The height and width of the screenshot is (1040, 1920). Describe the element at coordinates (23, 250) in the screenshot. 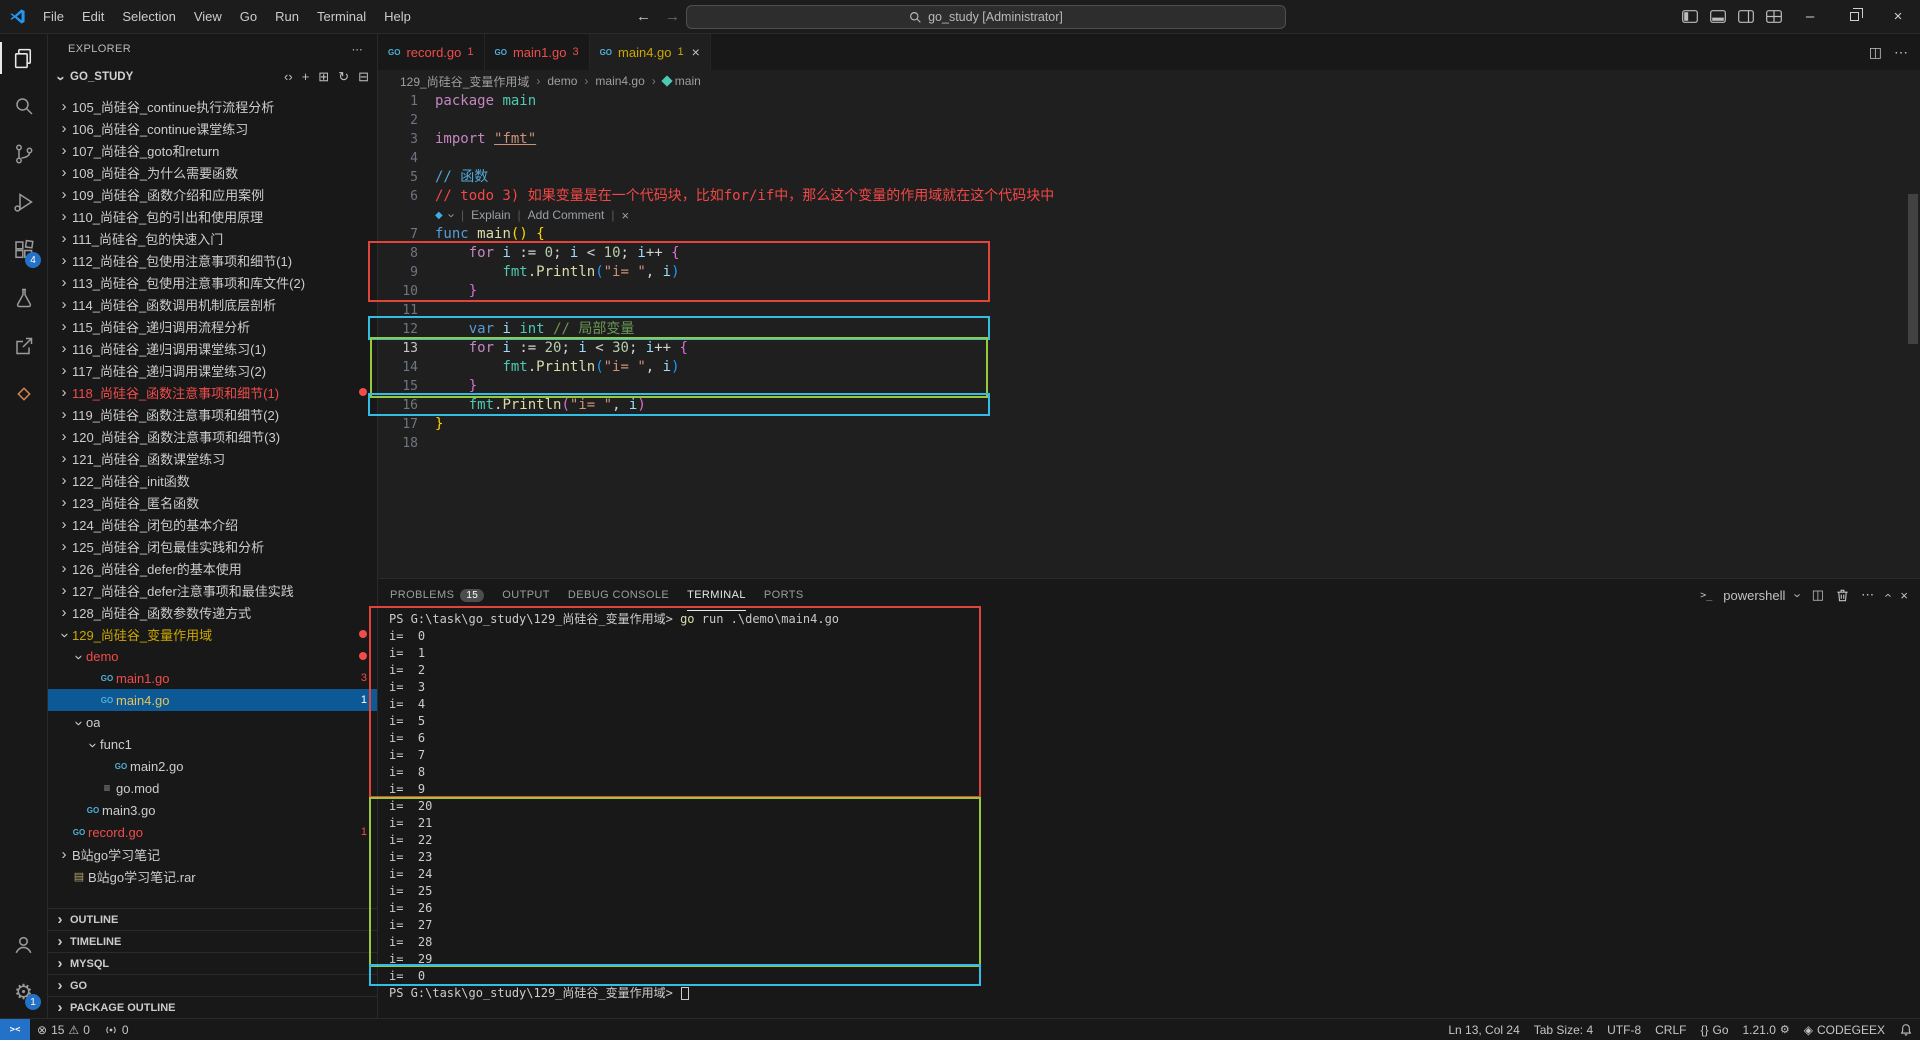

I see `extensions-icon: 4` at that location.